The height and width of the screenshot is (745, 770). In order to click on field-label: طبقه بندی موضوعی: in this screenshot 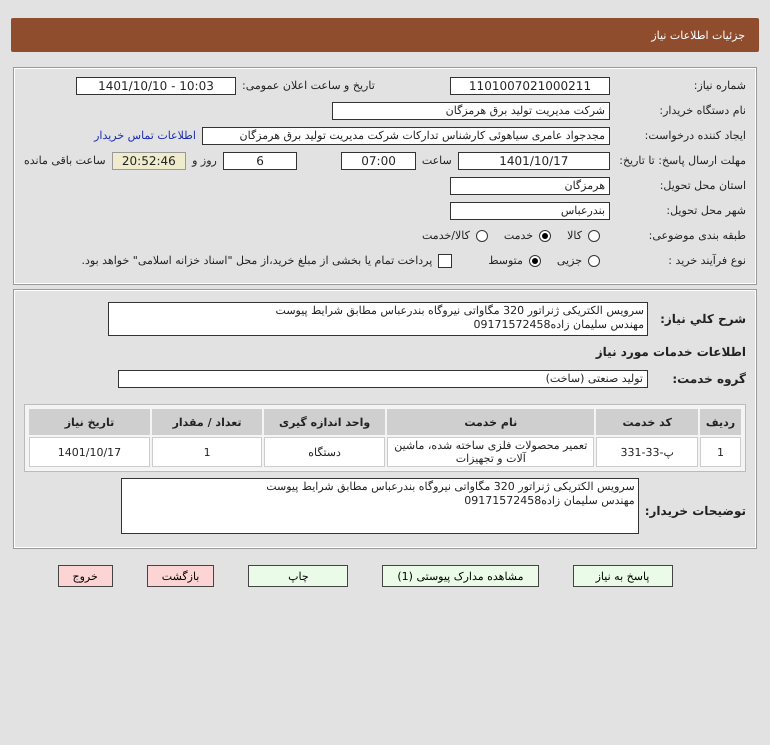, I will do `click(697, 235)`.